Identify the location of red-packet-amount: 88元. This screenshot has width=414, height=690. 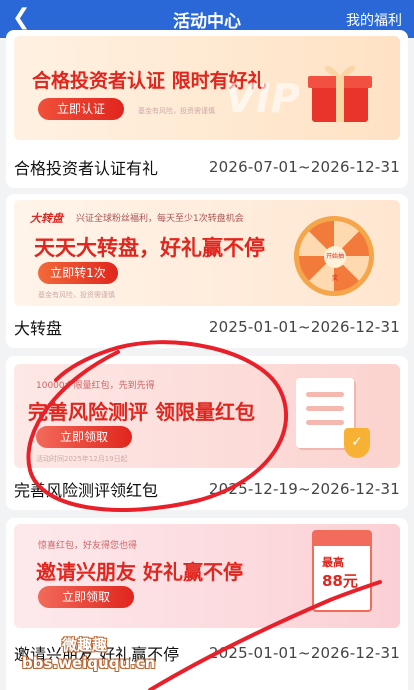
(340, 581).